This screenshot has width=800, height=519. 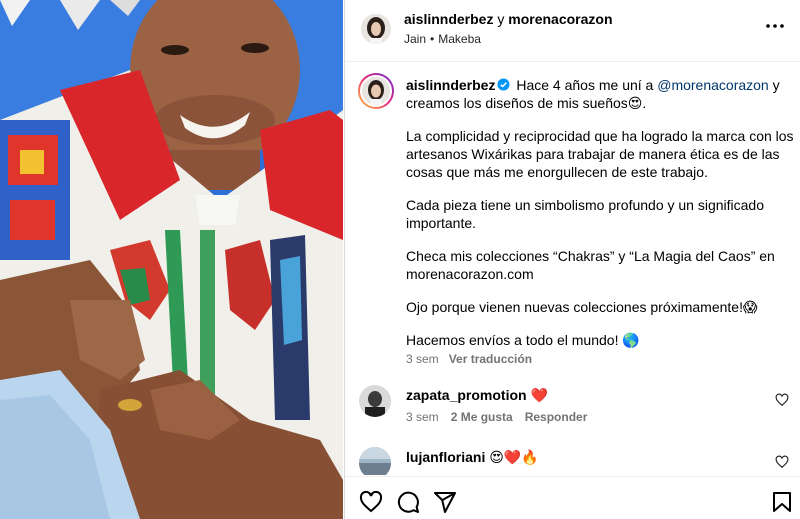 What do you see at coordinates (422, 417) in the screenshot?
I see `comment-timestamp: 3 sem` at bounding box center [422, 417].